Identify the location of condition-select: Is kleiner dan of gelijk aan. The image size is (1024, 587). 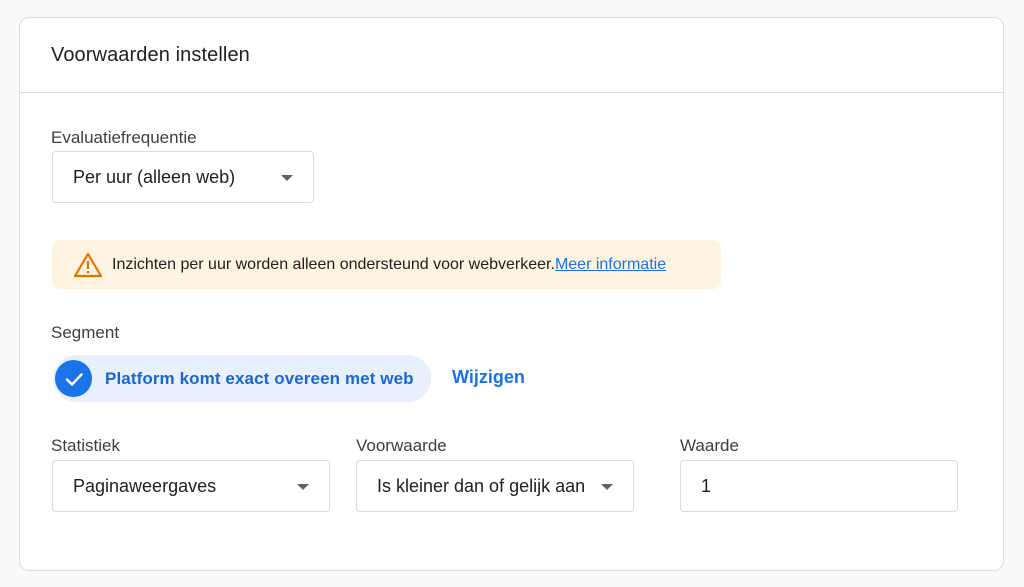
(495, 486).